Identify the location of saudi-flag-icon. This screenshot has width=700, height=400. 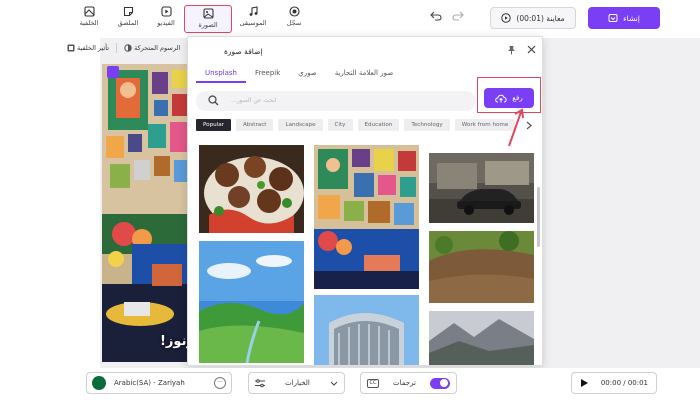
(99, 383).